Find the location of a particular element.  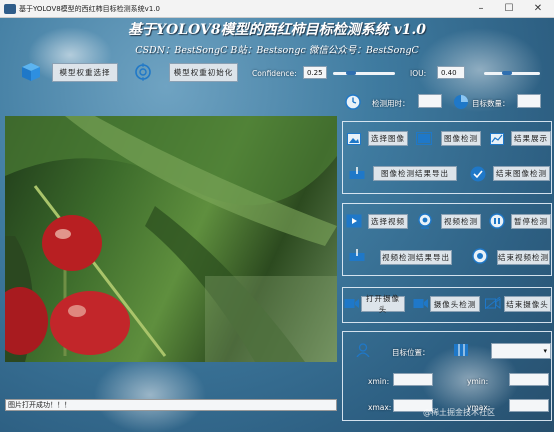

camera-detect-icon is located at coordinates (420, 303).